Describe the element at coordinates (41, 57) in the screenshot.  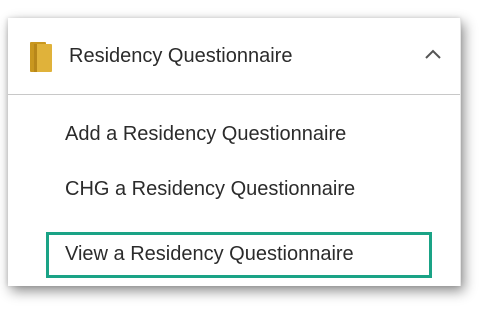
I see `folder-icon` at that location.